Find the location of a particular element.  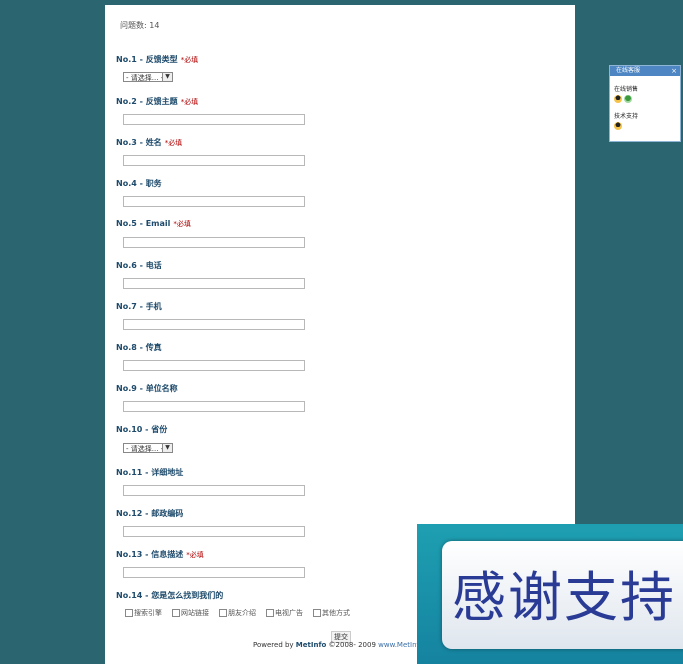

mobile-input is located at coordinates (214, 324).